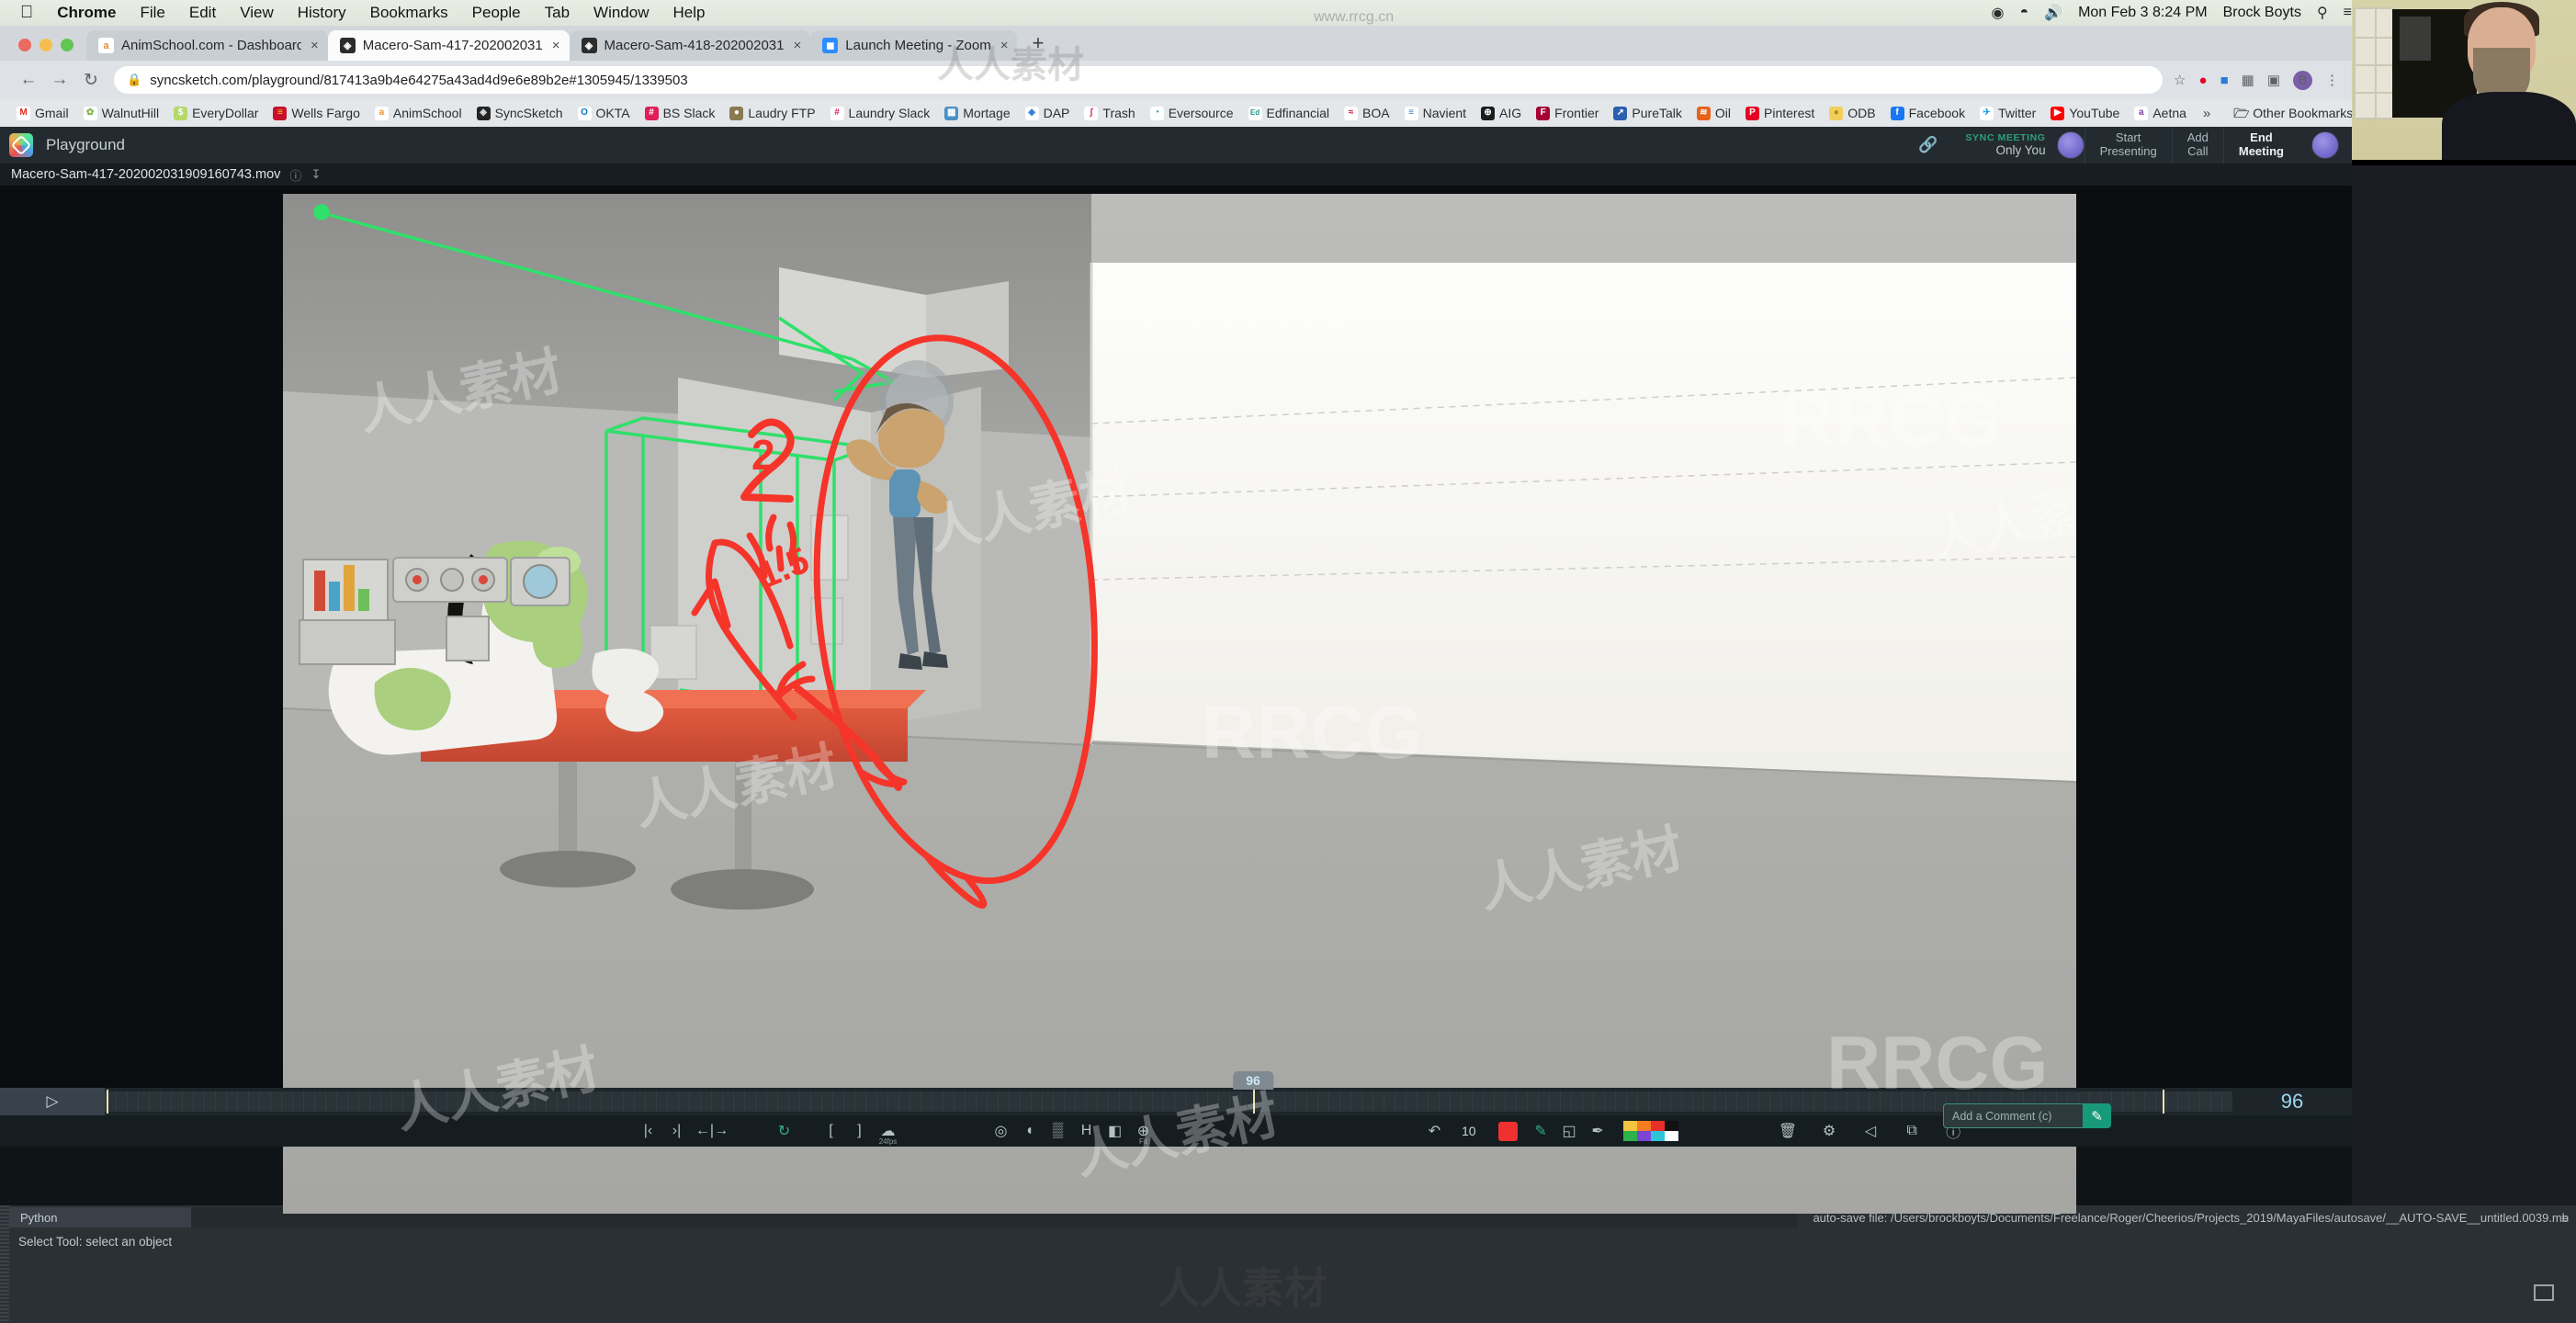 The image size is (2576, 1323). What do you see at coordinates (2143, 13) in the screenshot?
I see `clock: Mon Feb 3 8:24 PM` at bounding box center [2143, 13].